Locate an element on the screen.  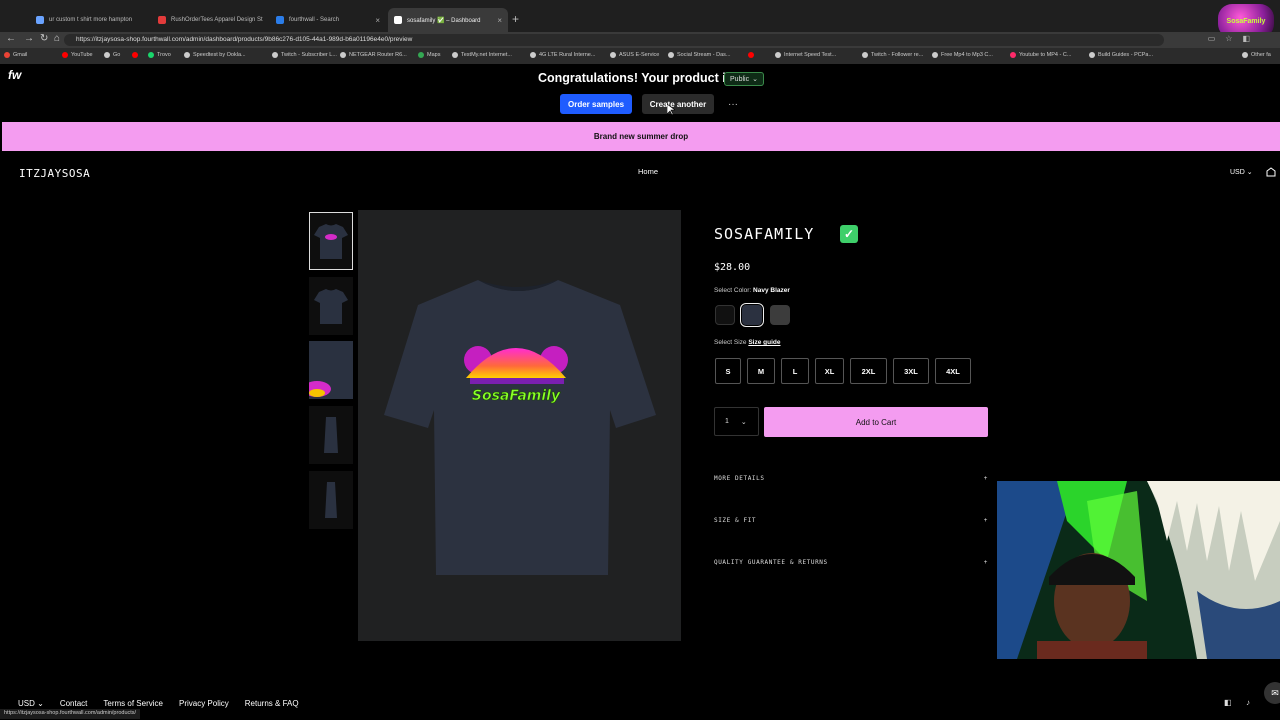
bookmark-item: Trovo is located at coordinates (159, 55).